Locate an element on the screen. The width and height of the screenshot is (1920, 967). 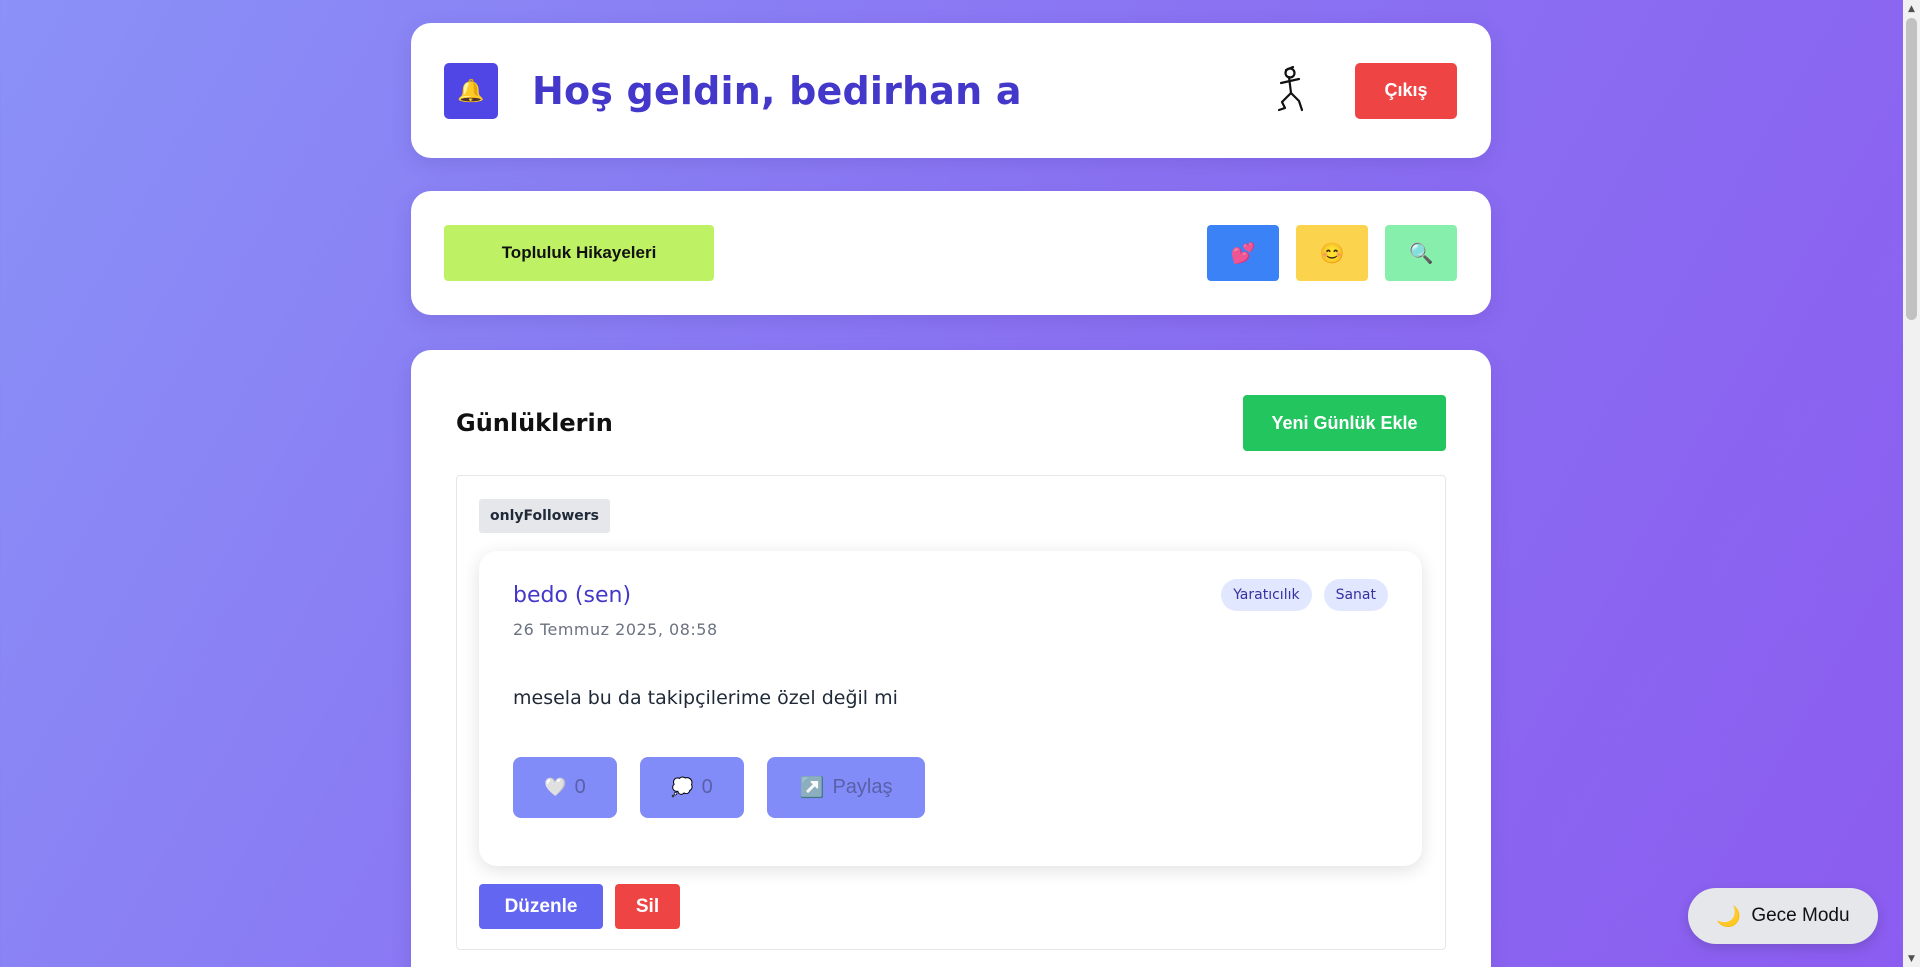
tag-art: Sanat is located at coordinates (1355, 595).